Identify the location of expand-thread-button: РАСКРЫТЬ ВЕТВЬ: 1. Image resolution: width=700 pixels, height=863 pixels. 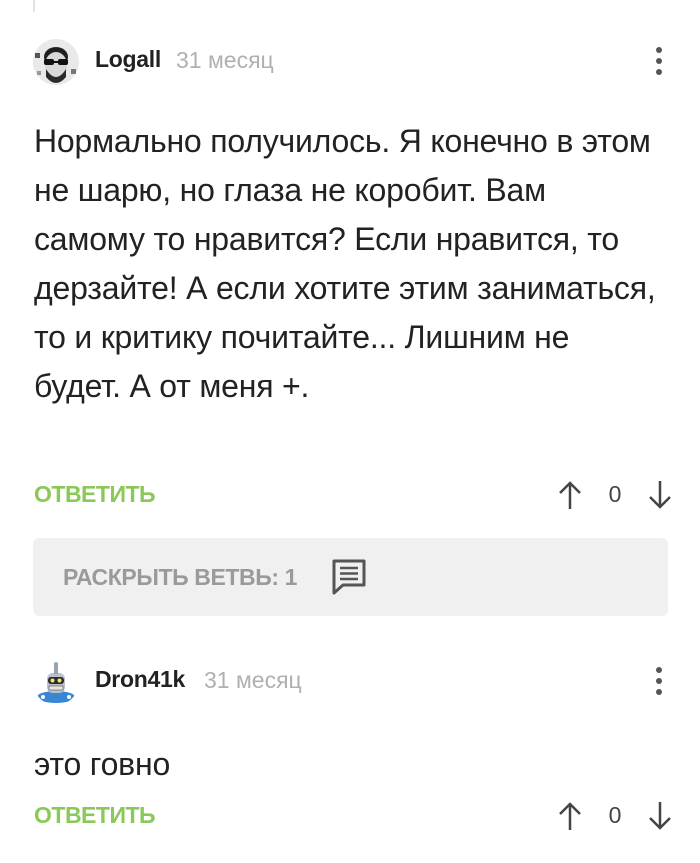
(350, 577).